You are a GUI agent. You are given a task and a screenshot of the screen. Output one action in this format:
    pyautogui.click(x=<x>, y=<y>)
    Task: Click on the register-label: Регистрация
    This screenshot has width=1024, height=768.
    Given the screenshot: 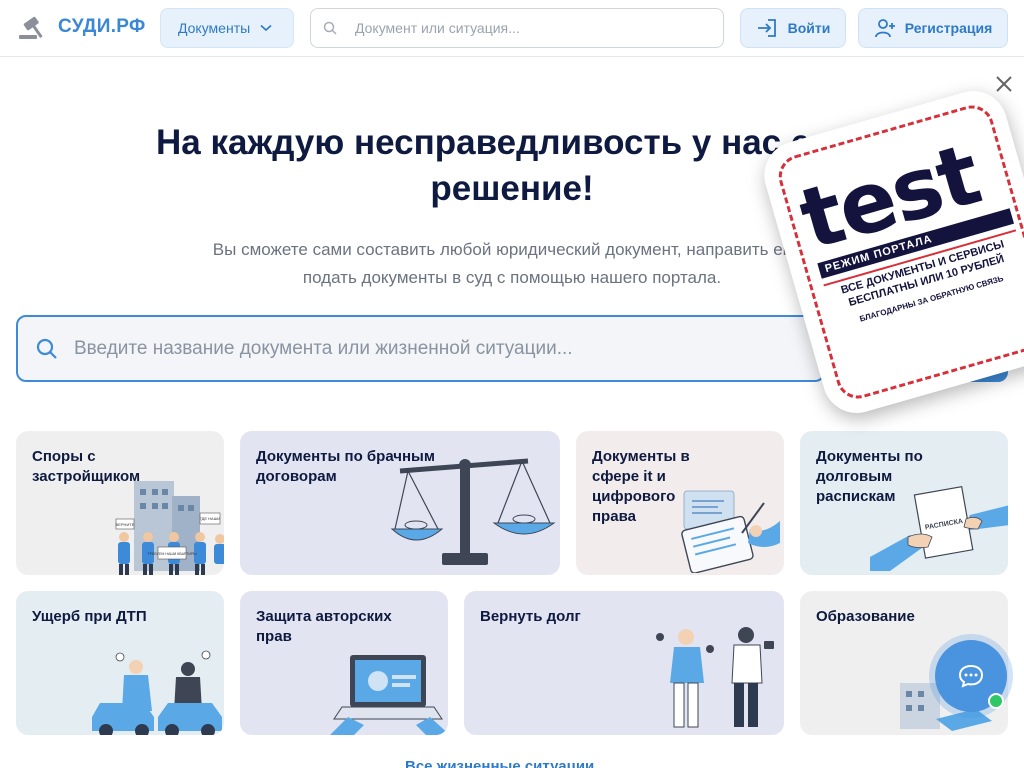 What is the action you would take?
    pyautogui.click(x=948, y=28)
    